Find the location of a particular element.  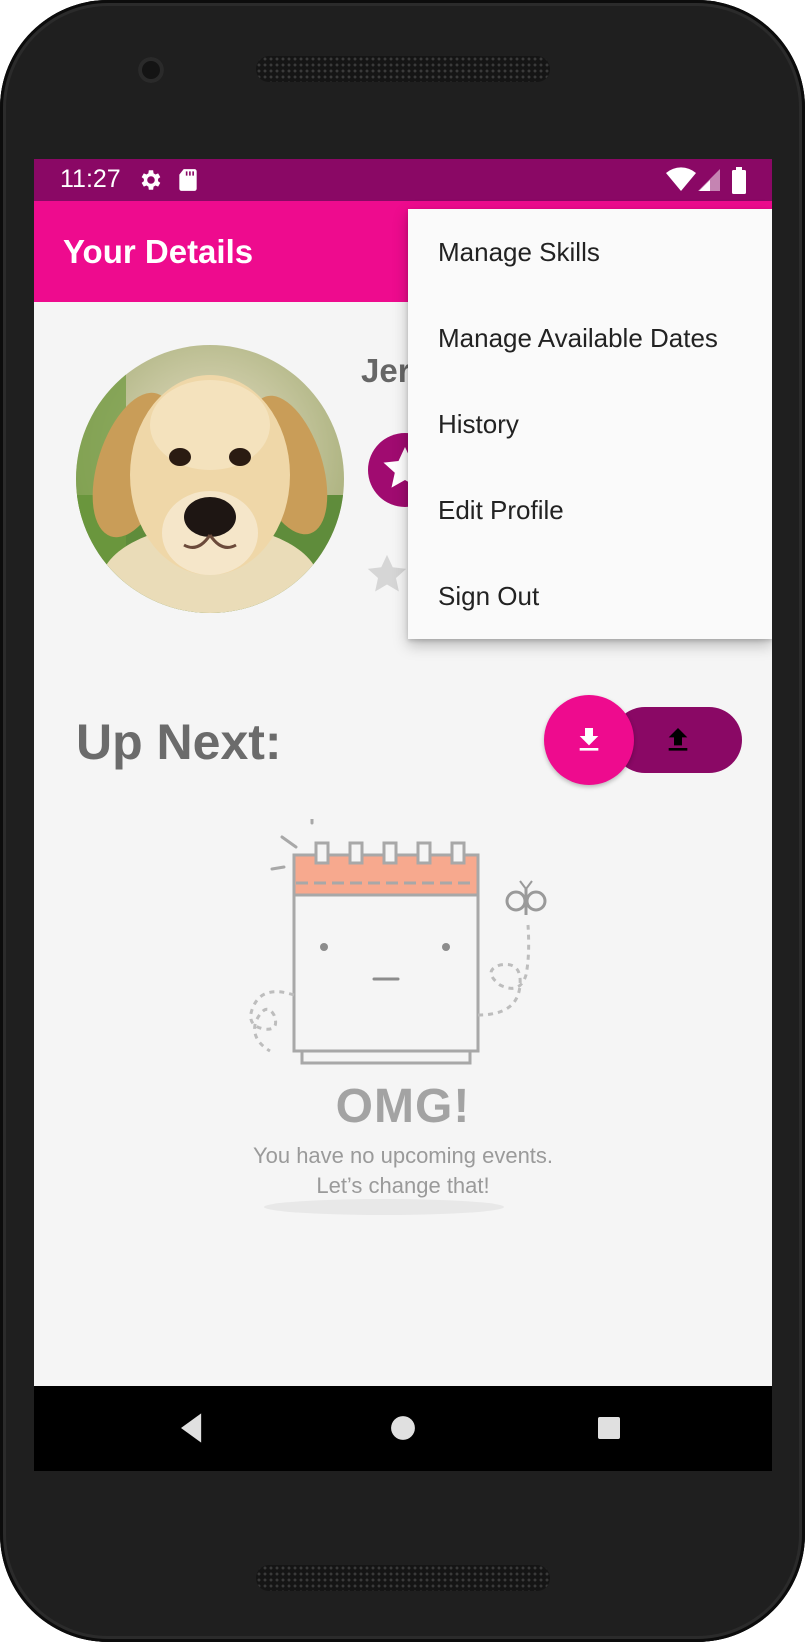

home-icon is located at coordinates (403, 1428).